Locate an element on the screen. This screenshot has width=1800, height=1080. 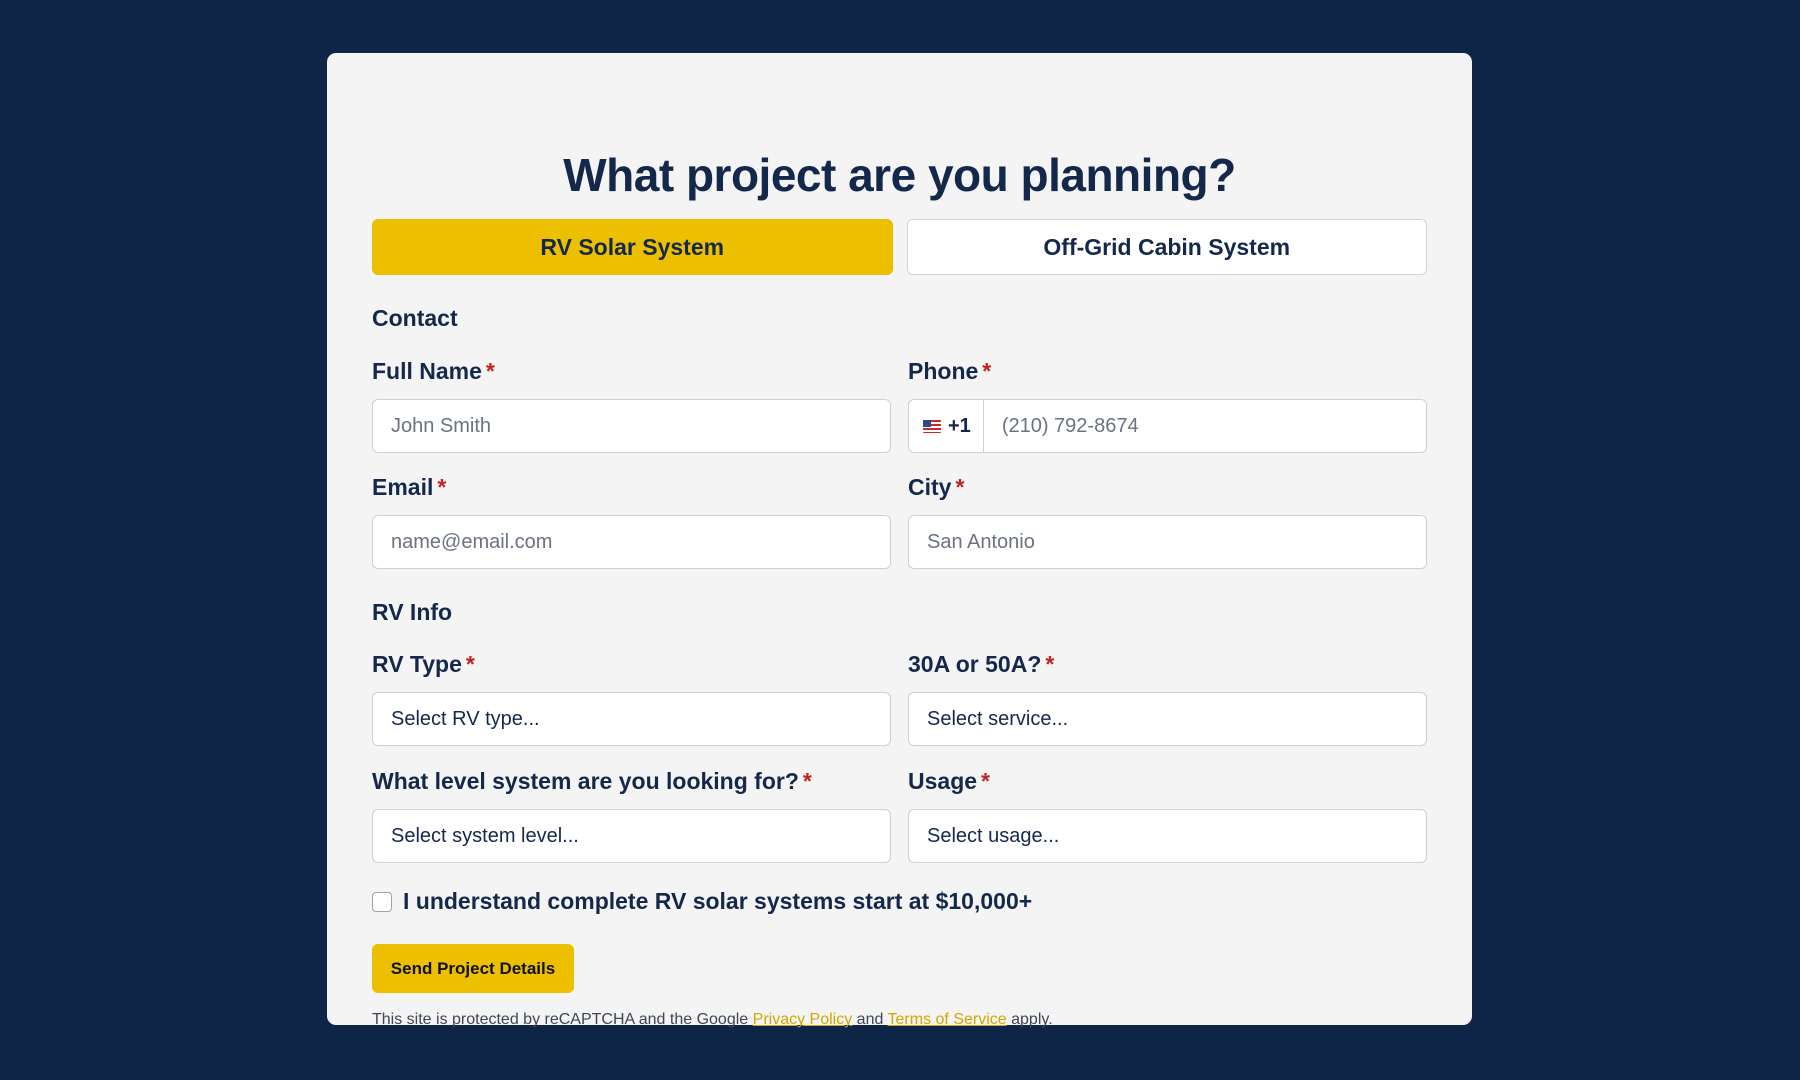
us-flag-icon is located at coordinates (932, 426).